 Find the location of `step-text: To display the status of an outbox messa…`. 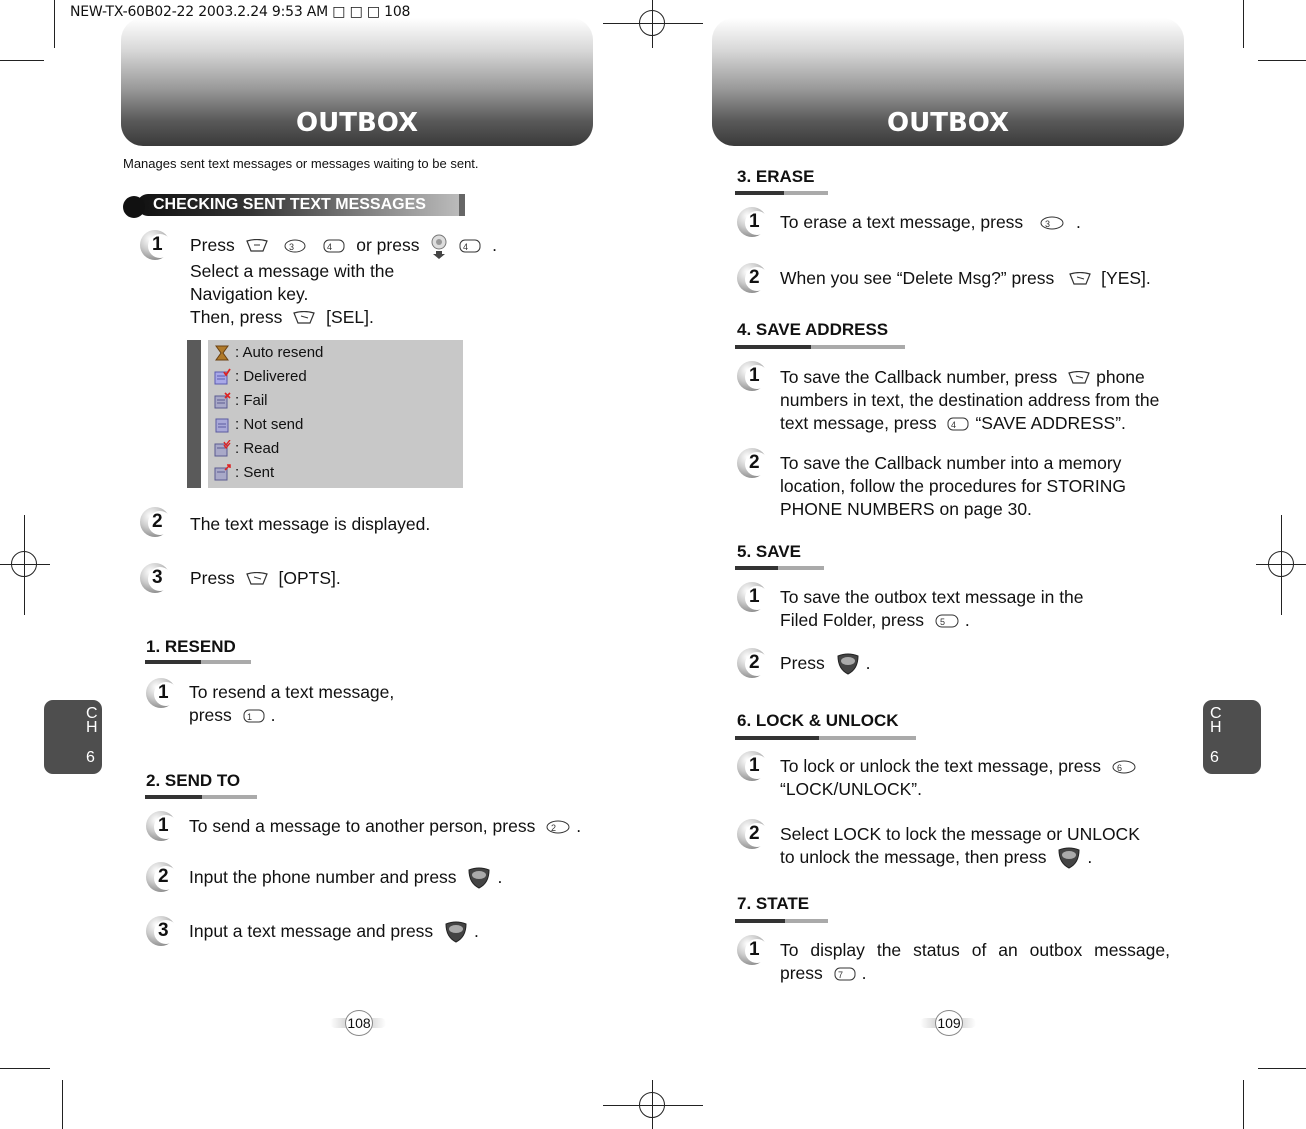

step-text: To display the status of an outbox messa… is located at coordinates (975, 961).